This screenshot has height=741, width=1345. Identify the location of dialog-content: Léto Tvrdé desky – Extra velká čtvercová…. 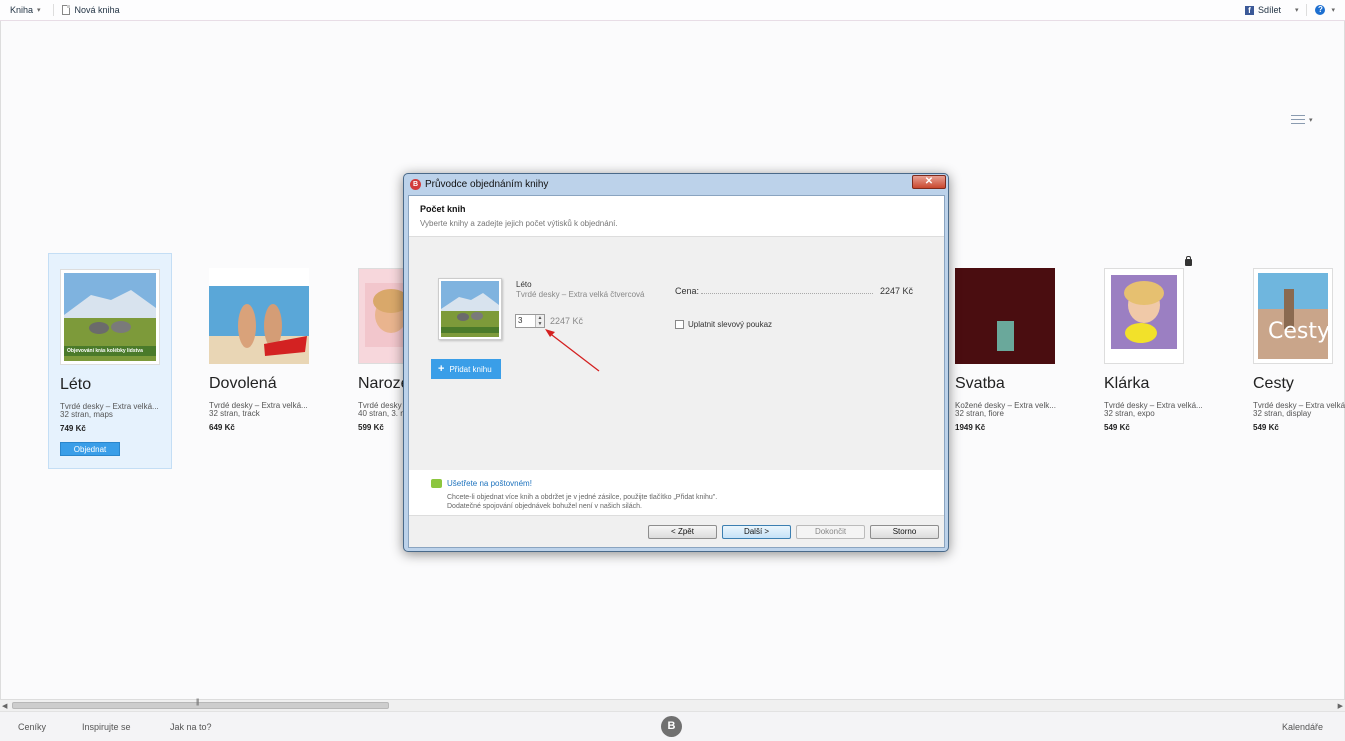
(676, 353).